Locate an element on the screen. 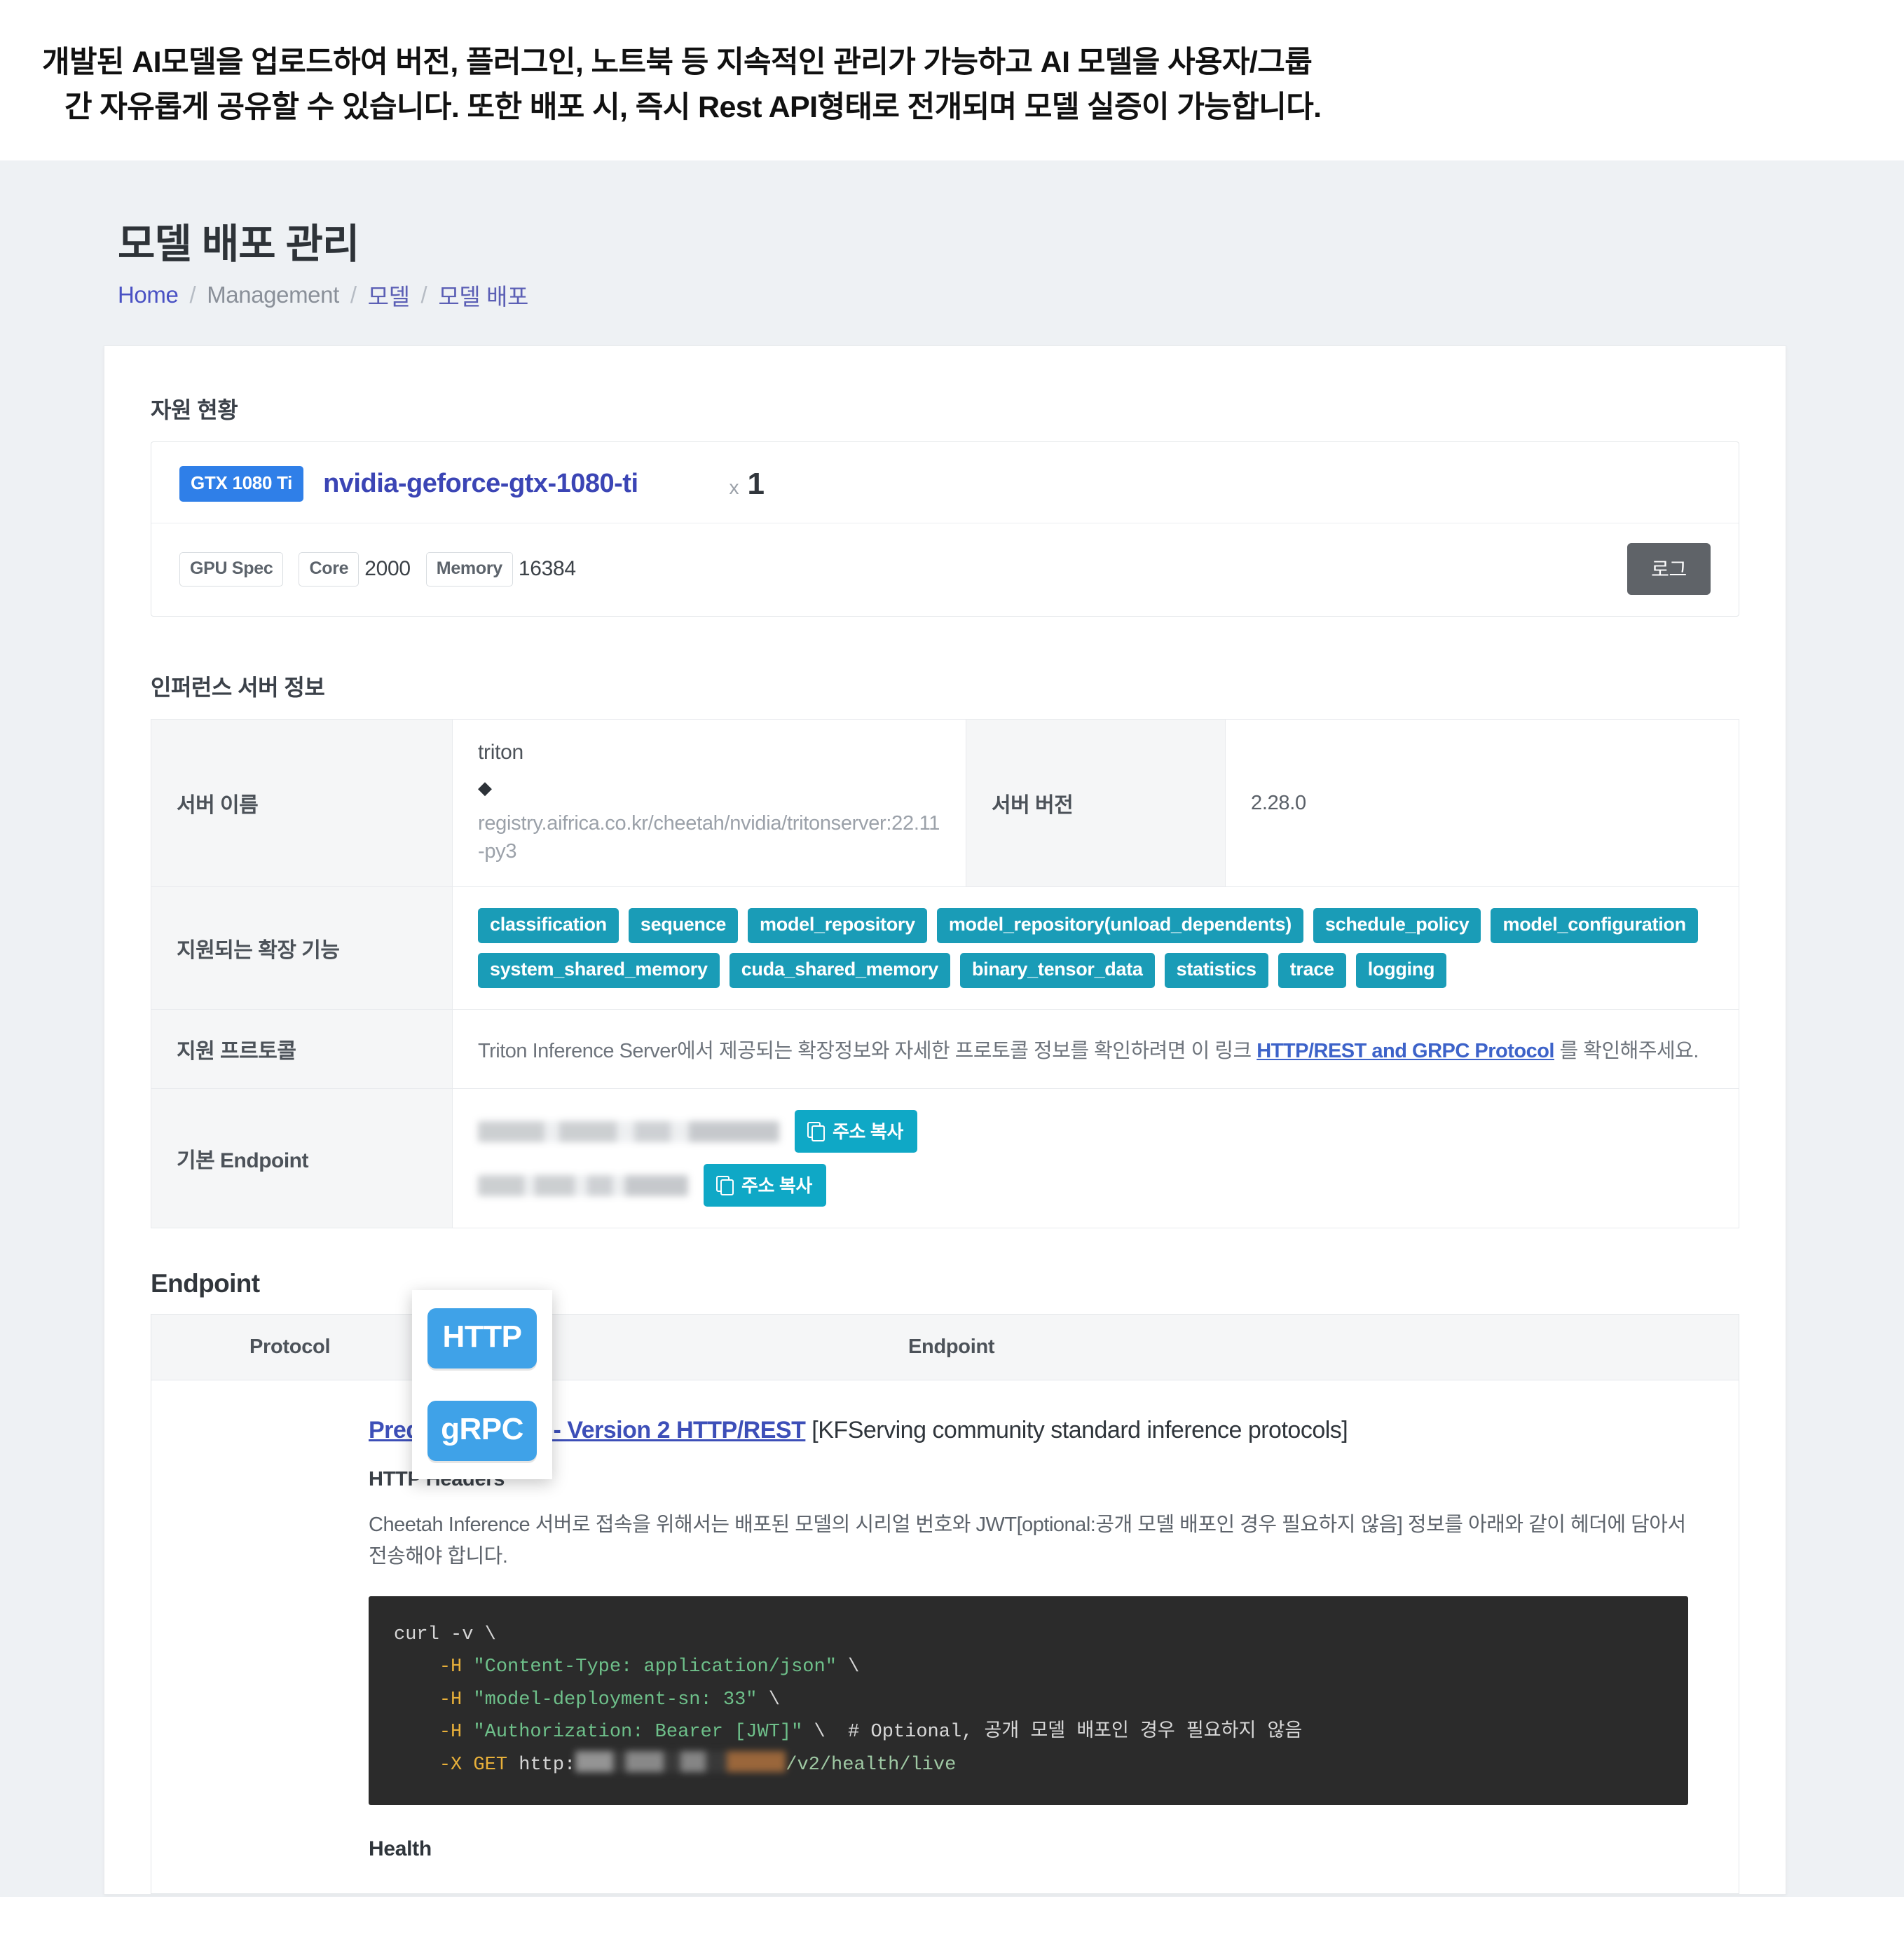 The image size is (1904, 1955). breadcrumb-item-management: Management is located at coordinates (273, 295).